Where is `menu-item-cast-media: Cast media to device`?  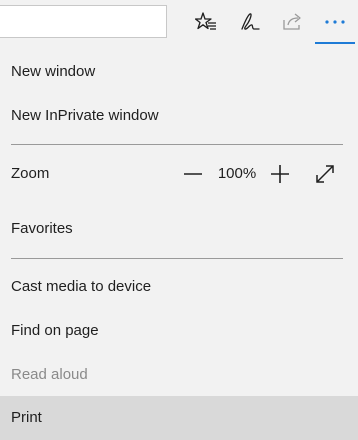
menu-item-cast-media: Cast media to device is located at coordinates (179, 287).